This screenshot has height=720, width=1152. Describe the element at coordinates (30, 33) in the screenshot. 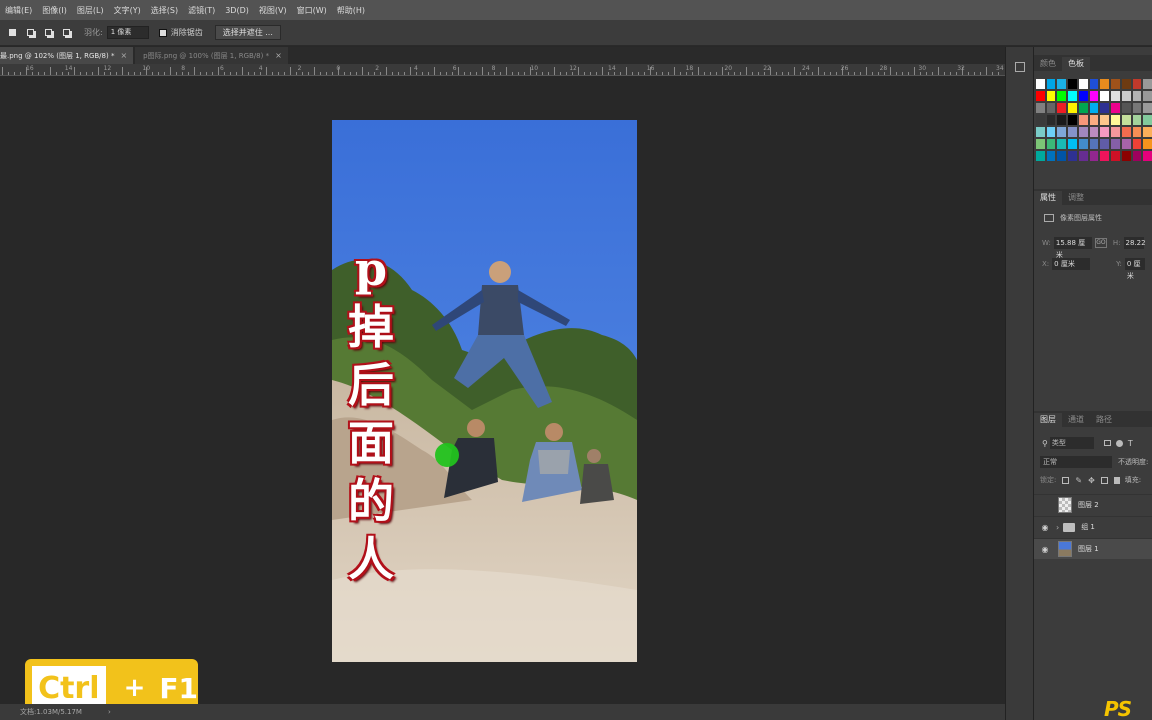

I see `add-selection-icon` at that location.